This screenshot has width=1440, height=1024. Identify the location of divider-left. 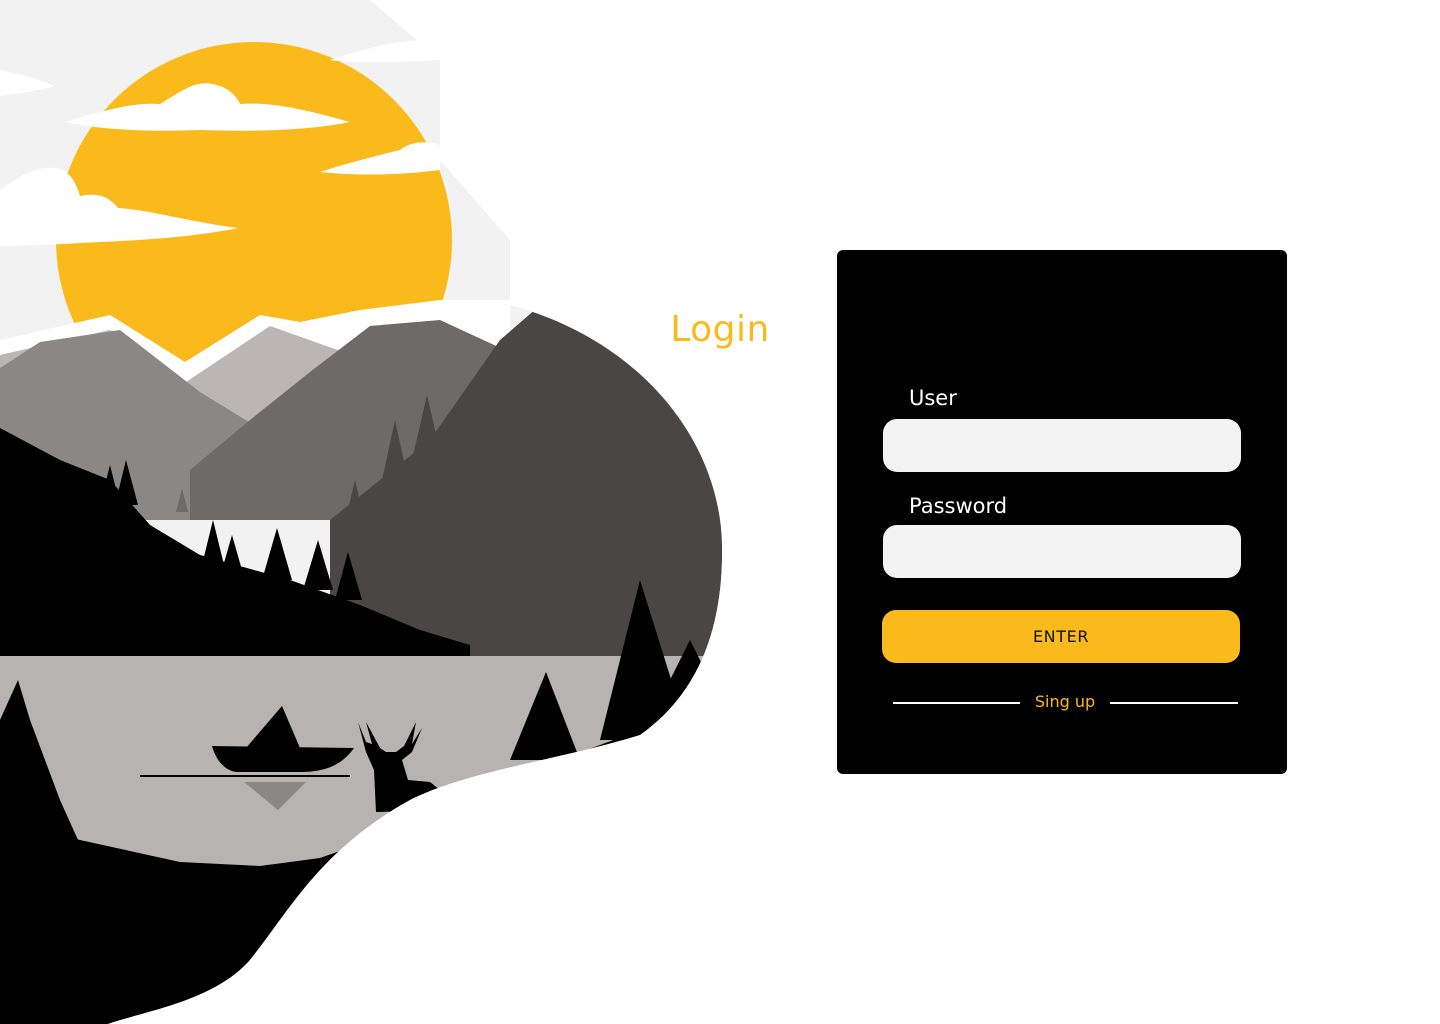
(956, 703).